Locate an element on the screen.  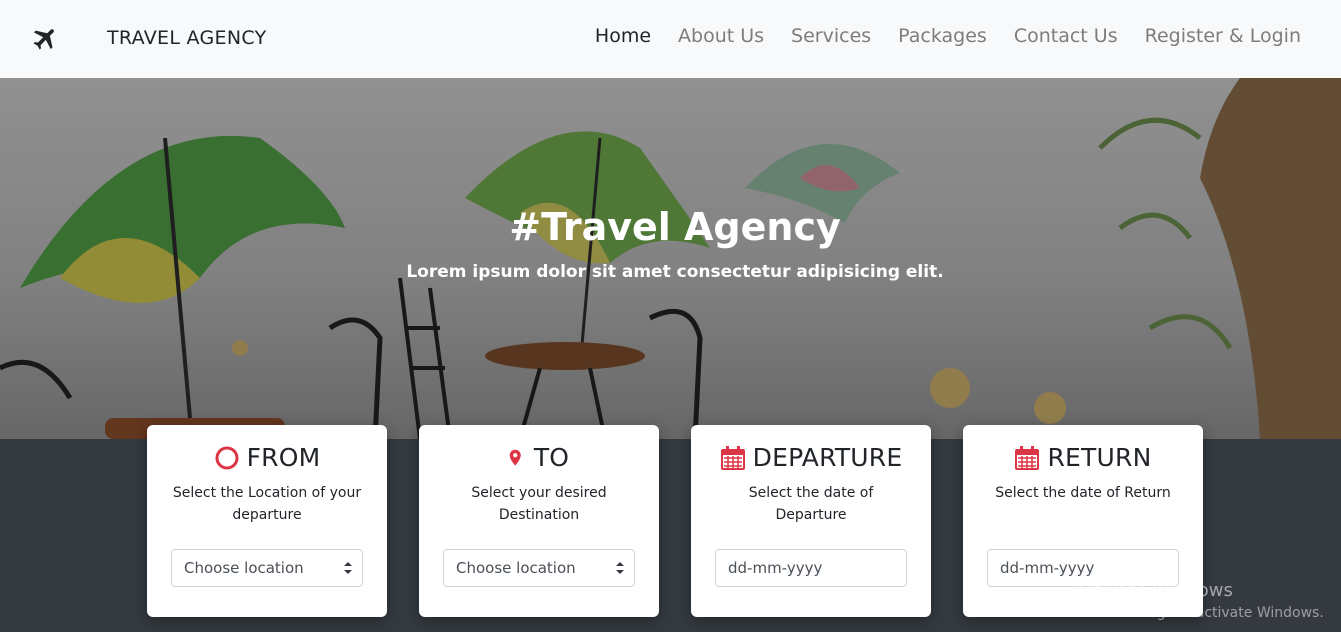
card-header: FROM is located at coordinates (267, 457).